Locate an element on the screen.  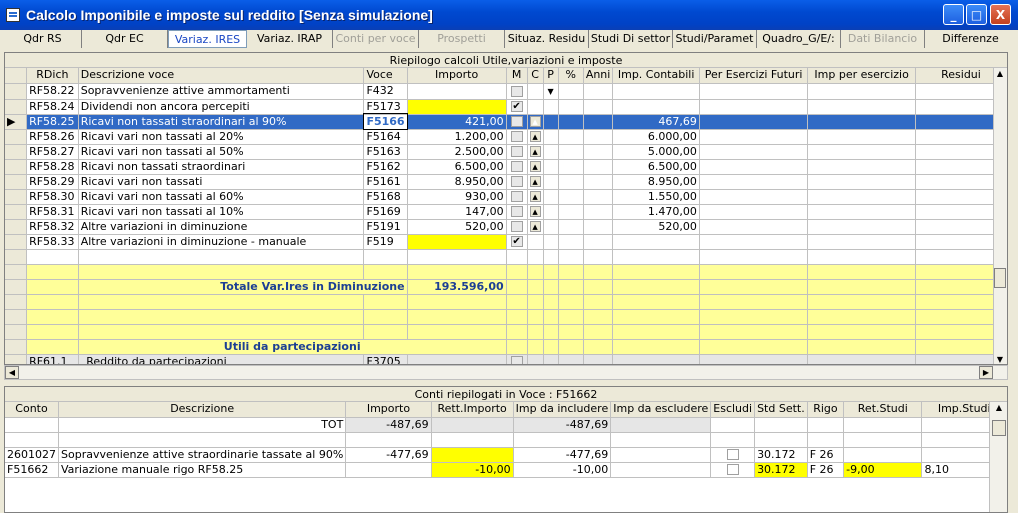
conti-scroll-up-icon: ▲ is located at coordinates (999, 408).